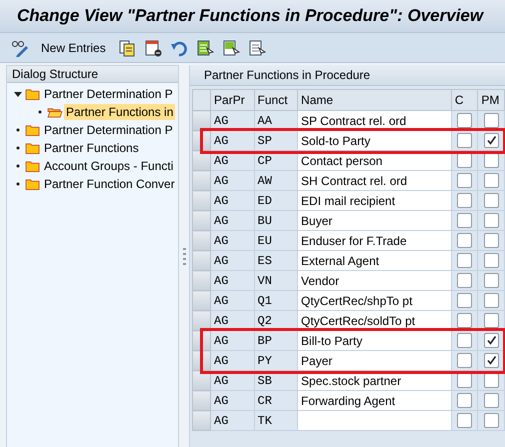  Describe the element at coordinates (276, 420) in the screenshot. I see `table-cell: TK` at that location.